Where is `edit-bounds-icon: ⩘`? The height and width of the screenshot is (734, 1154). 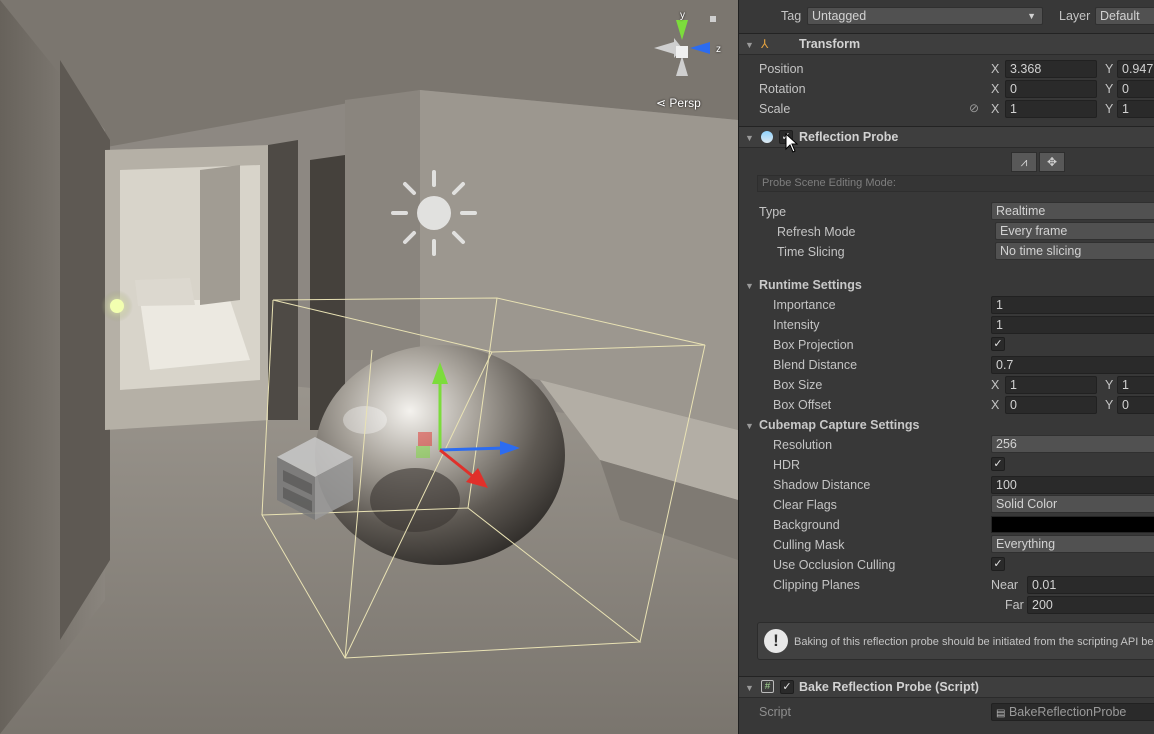 edit-bounds-icon: ⩘ is located at coordinates (1024, 162).